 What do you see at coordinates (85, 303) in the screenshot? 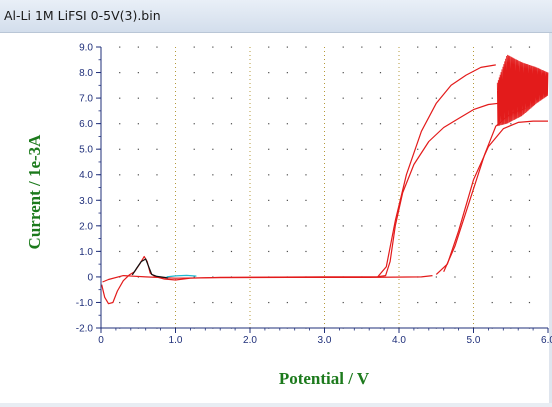
I see `y-tick-label: -1.0` at bounding box center [85, 303].